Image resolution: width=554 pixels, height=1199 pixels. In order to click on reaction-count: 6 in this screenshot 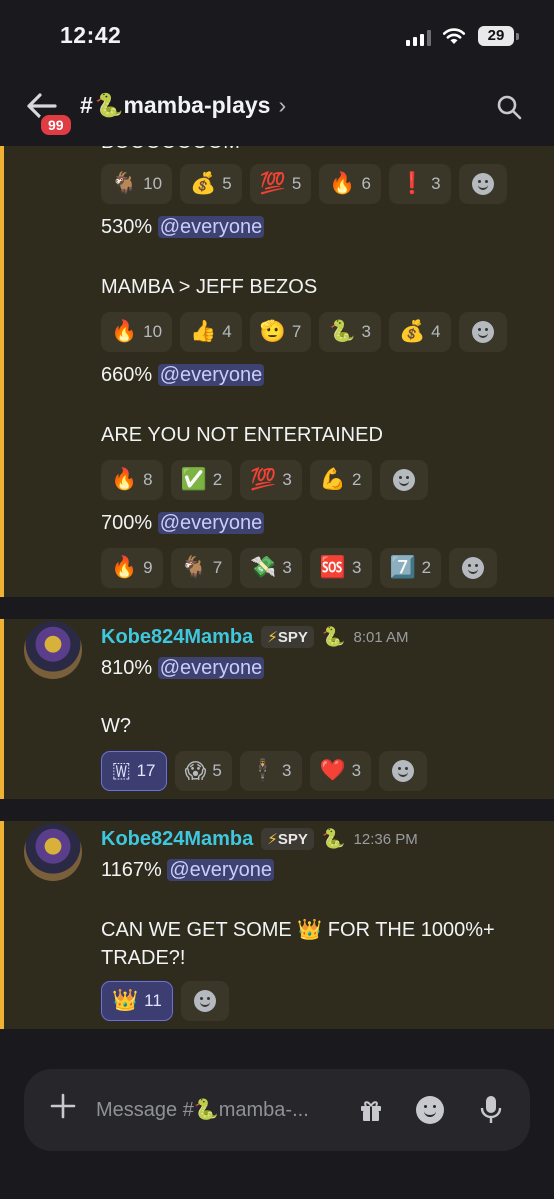, I will do `click(366, 183)`.